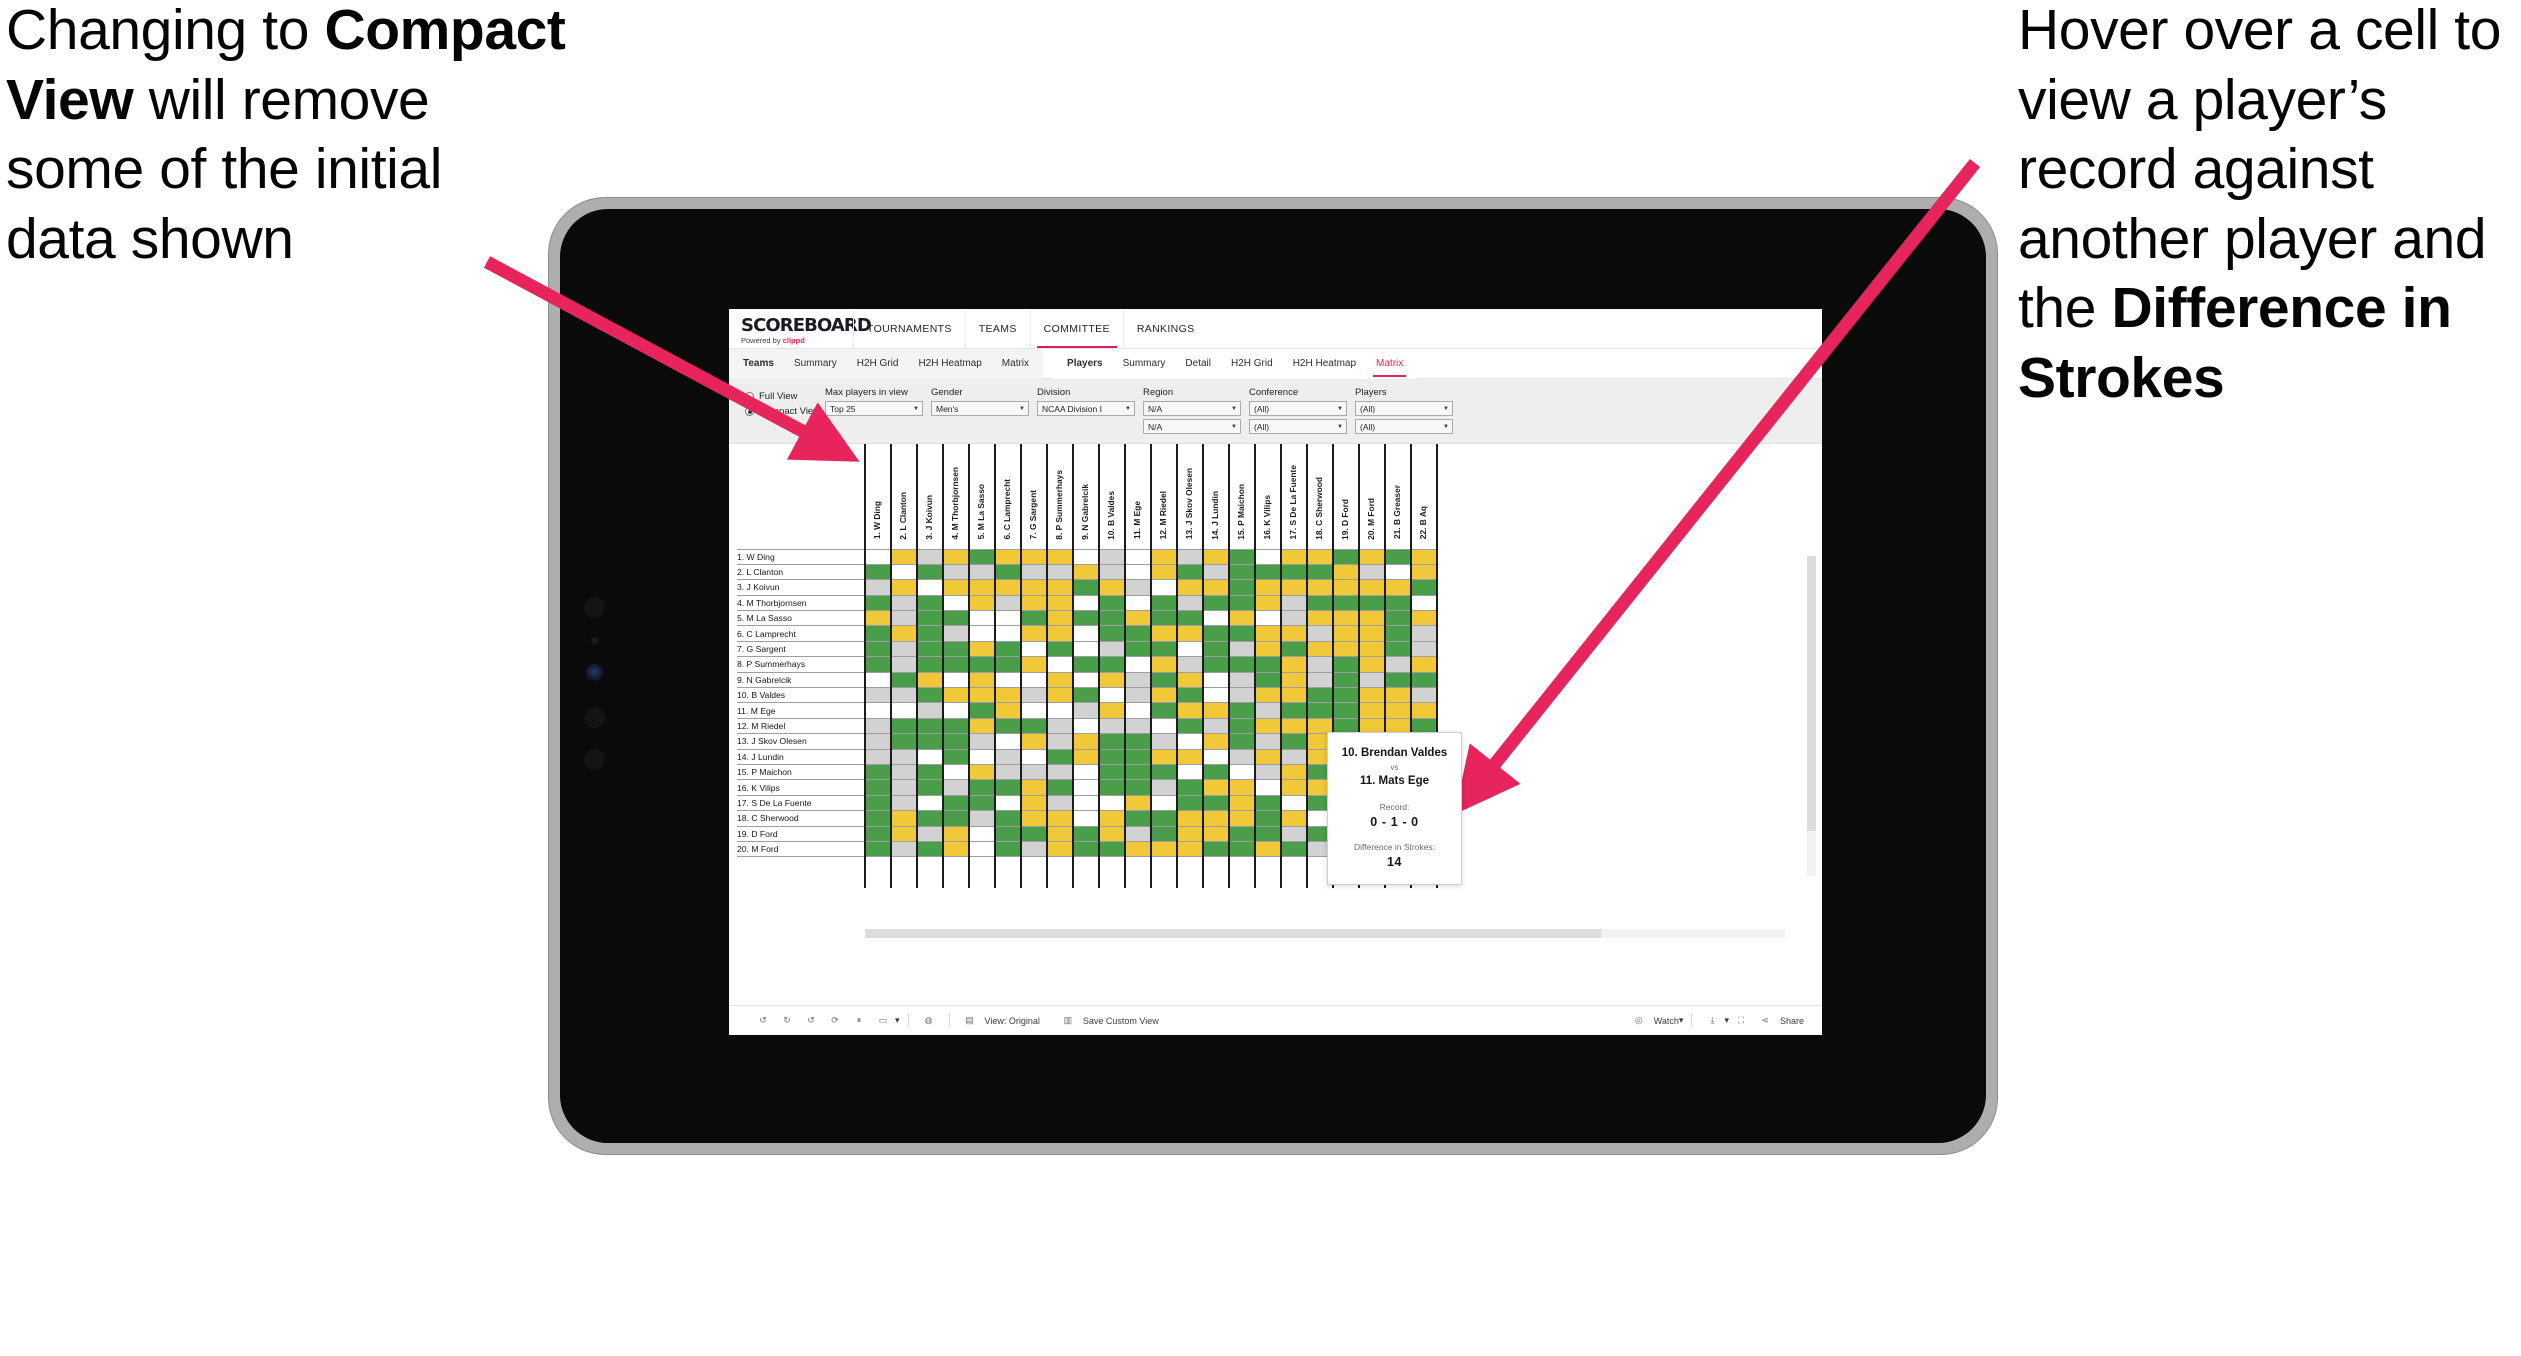  What do you see at coordinates (801, 833) in the screenshot?
I see `matrix-row-label: 19. D Ford` at bounding box center [801, 833].